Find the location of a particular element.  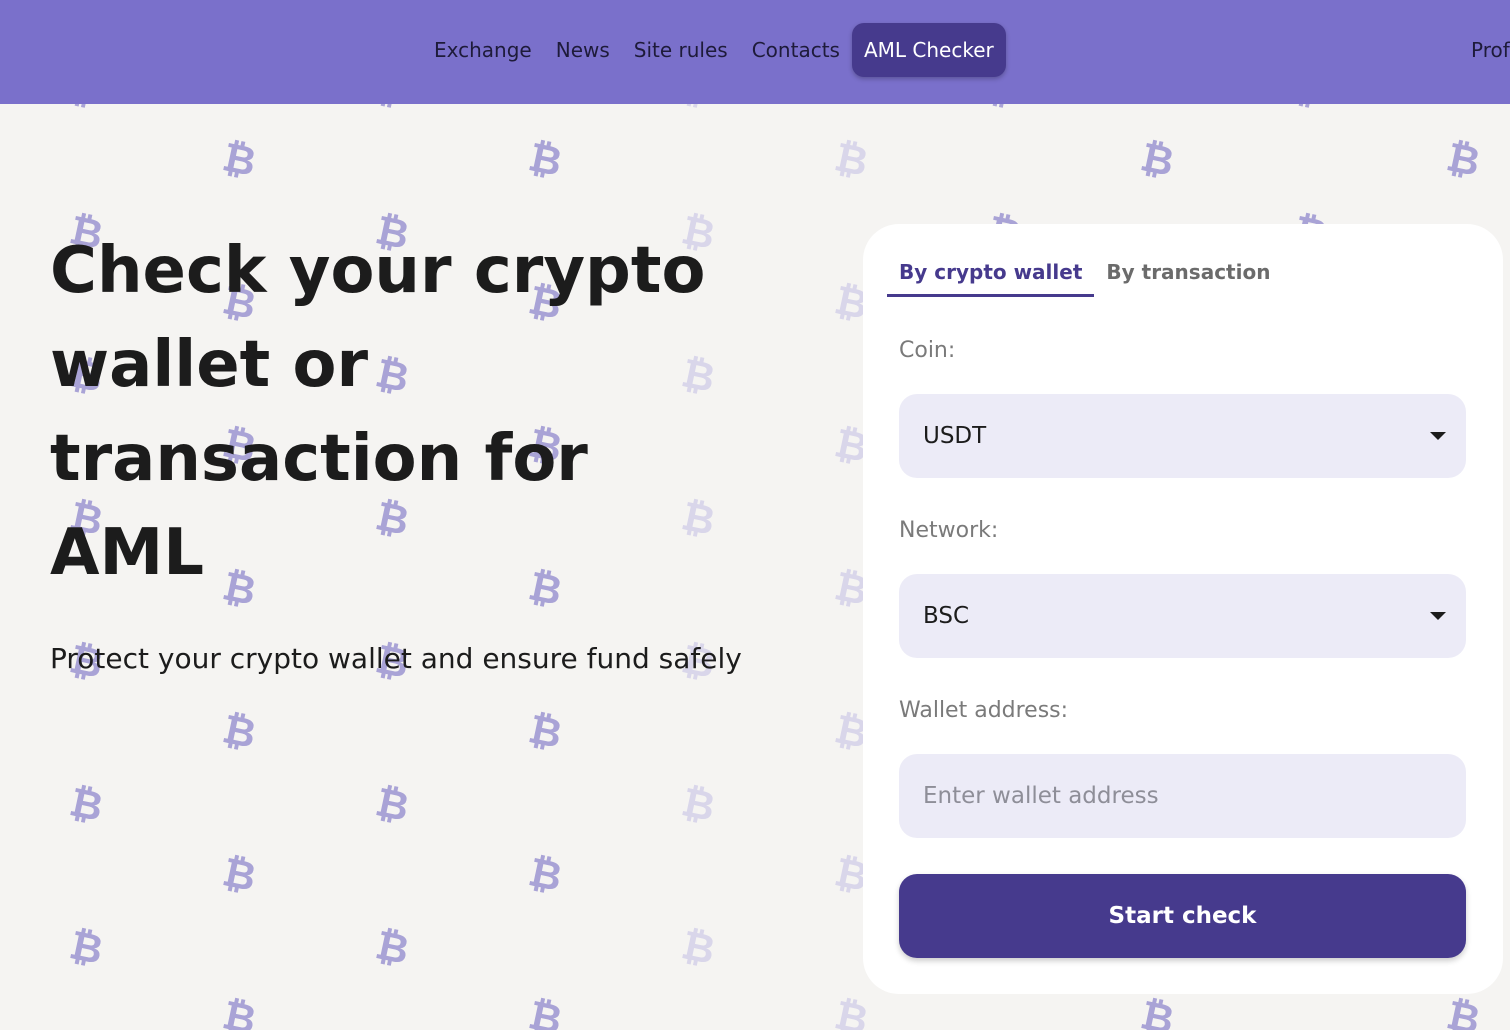

check-mode-tabs: By crypto wallet By transaction is located at coordinates (1084, 275).